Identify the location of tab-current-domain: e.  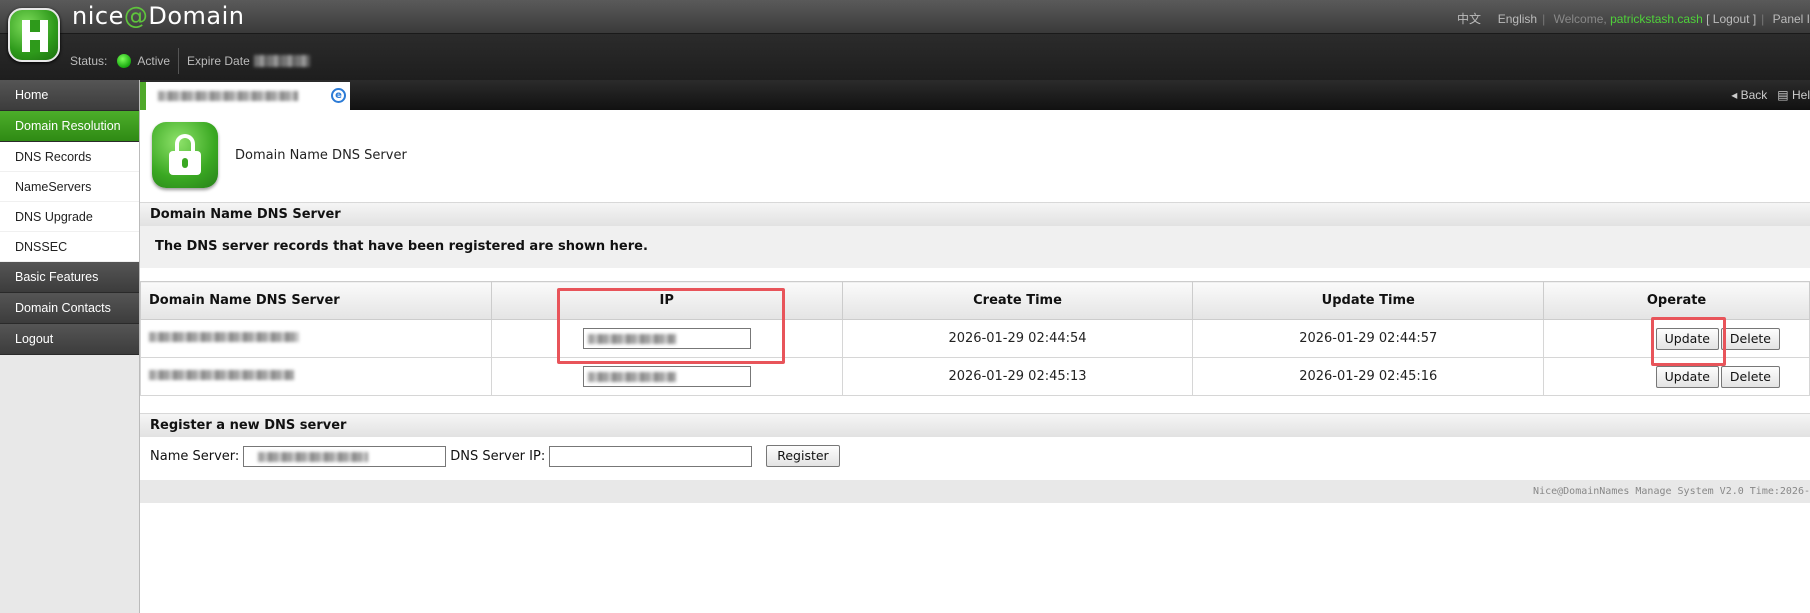
(245, 96).